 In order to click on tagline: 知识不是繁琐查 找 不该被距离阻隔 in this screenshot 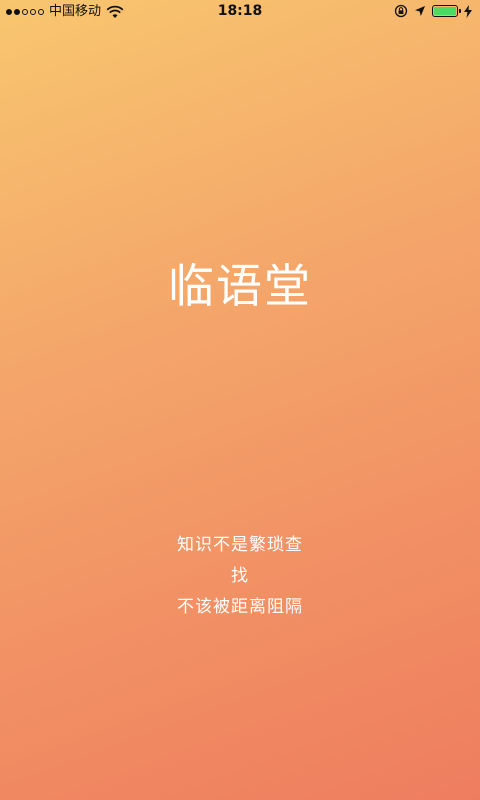, I will do `click(240, 576)`.